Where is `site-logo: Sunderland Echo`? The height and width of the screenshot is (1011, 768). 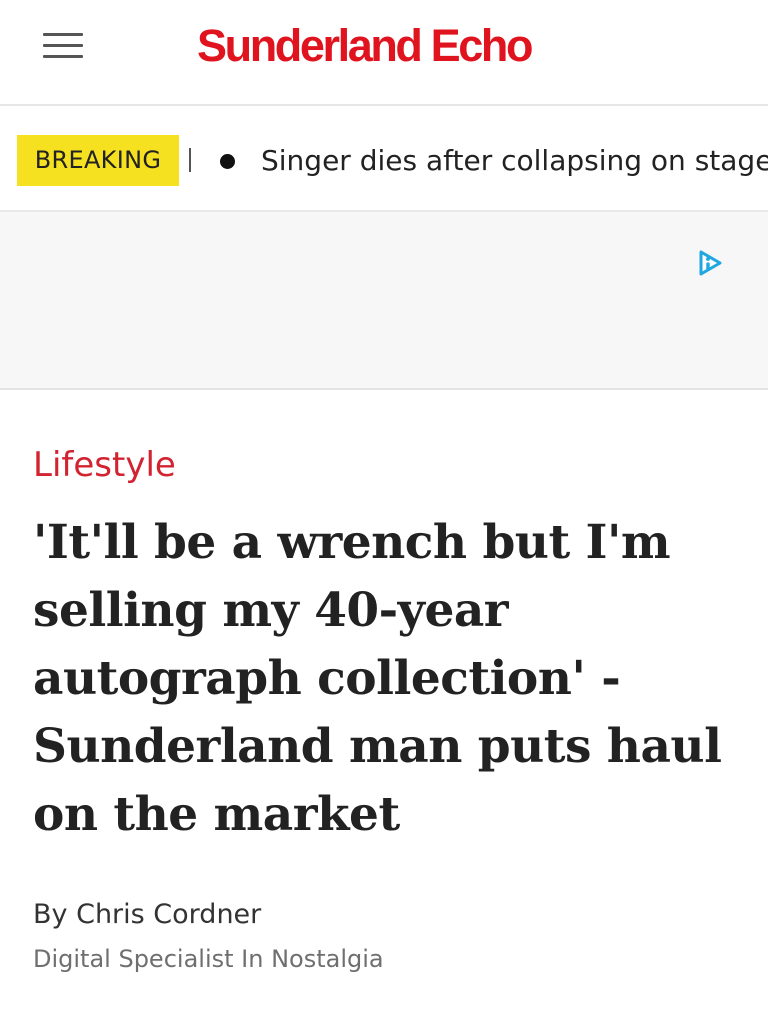
site-logo: Sunderland Echo is located at coordinates (365, 46).